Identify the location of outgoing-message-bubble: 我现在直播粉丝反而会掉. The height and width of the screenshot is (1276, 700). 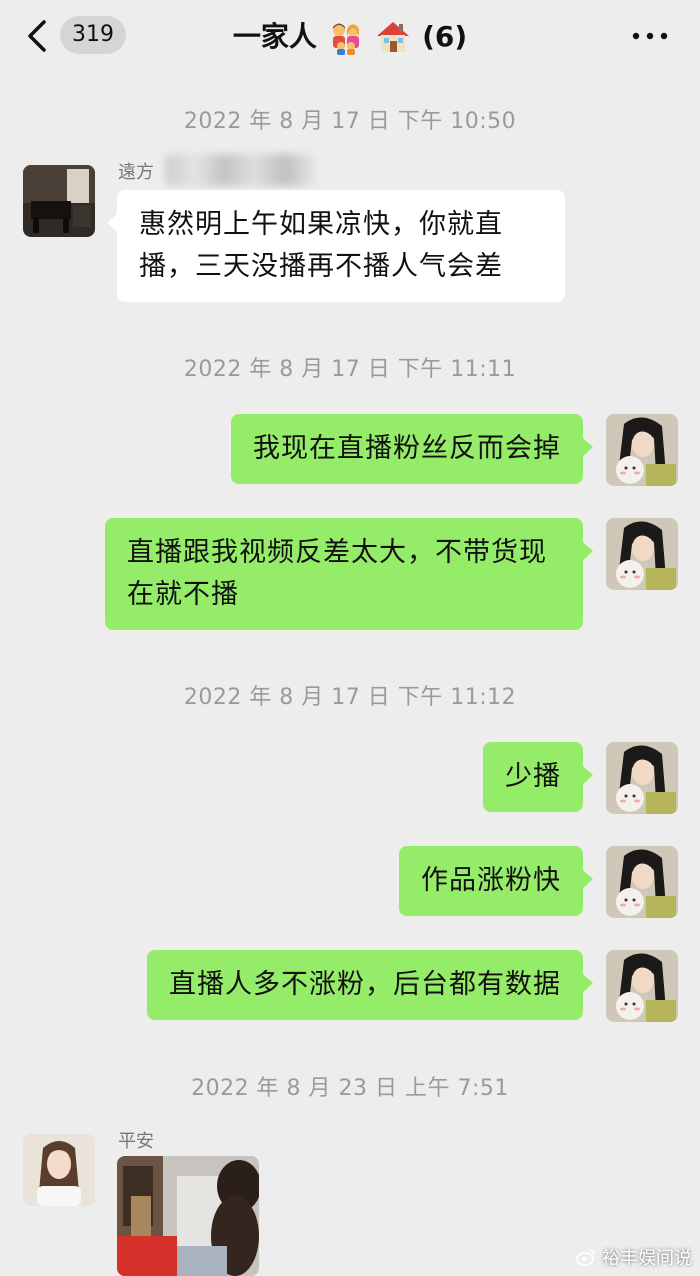
(412, 449).